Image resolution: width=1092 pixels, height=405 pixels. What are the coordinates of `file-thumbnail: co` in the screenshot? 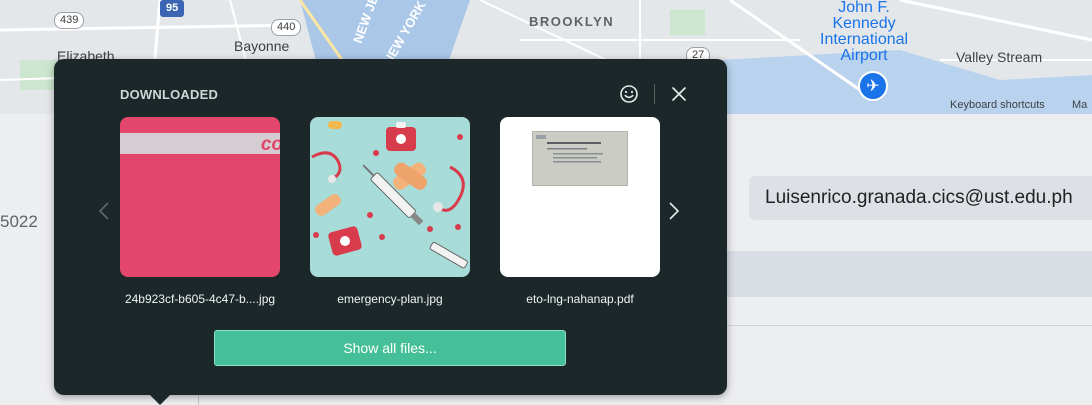 It's located at (200, 197).